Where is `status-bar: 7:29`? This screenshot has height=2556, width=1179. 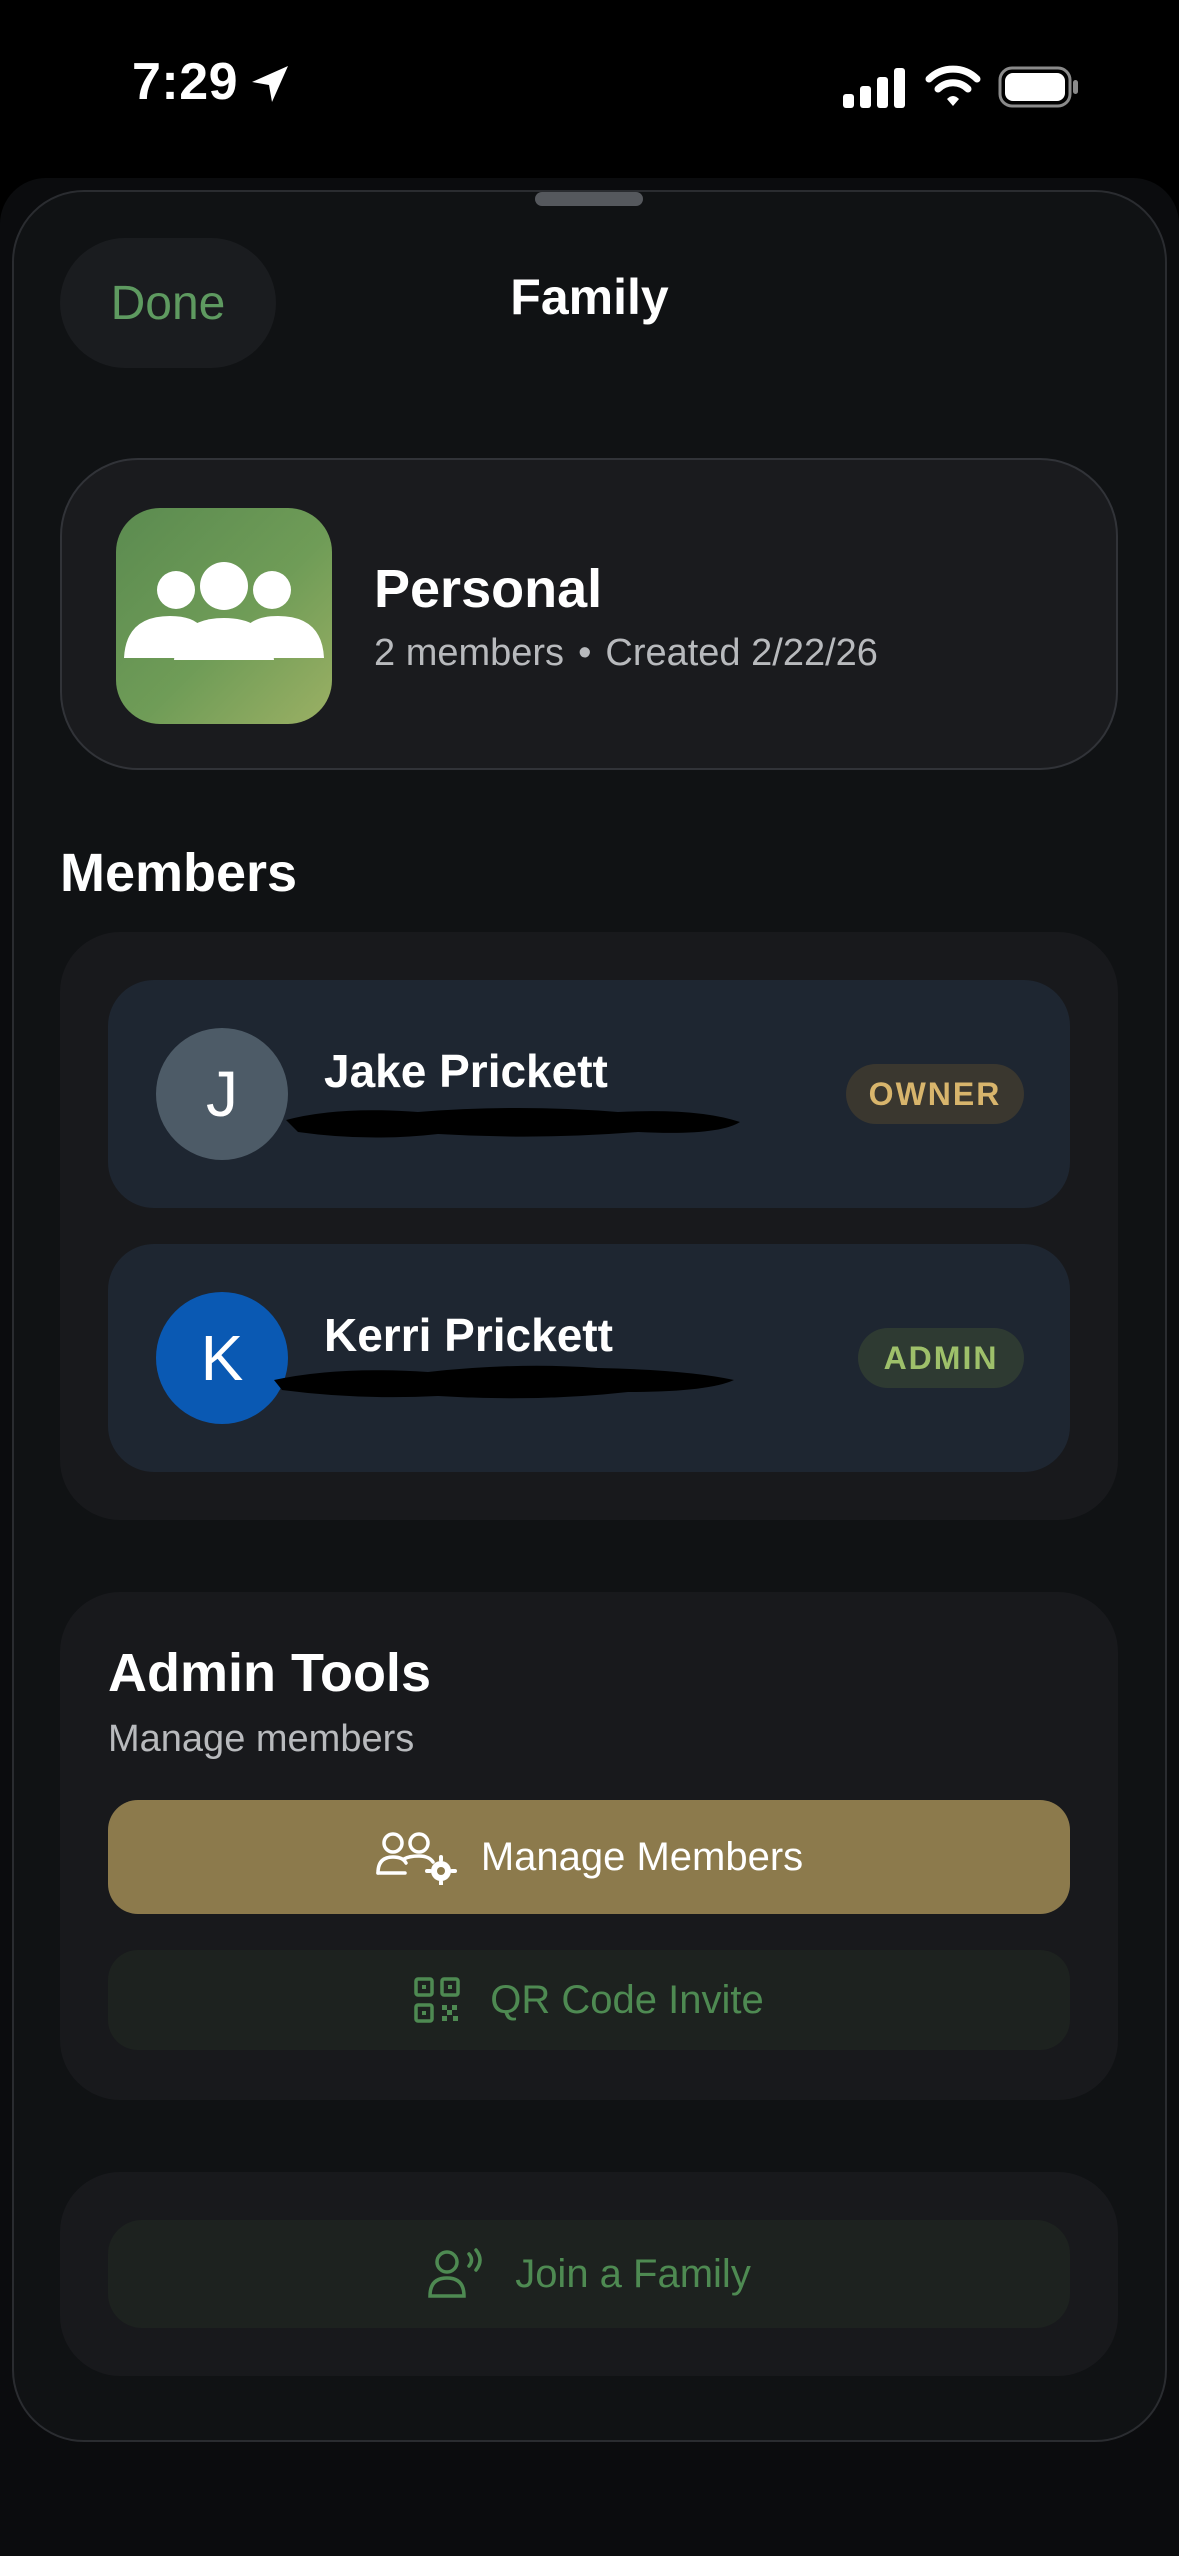 status-bar: 7:29 is located at coordinates (589, 87).